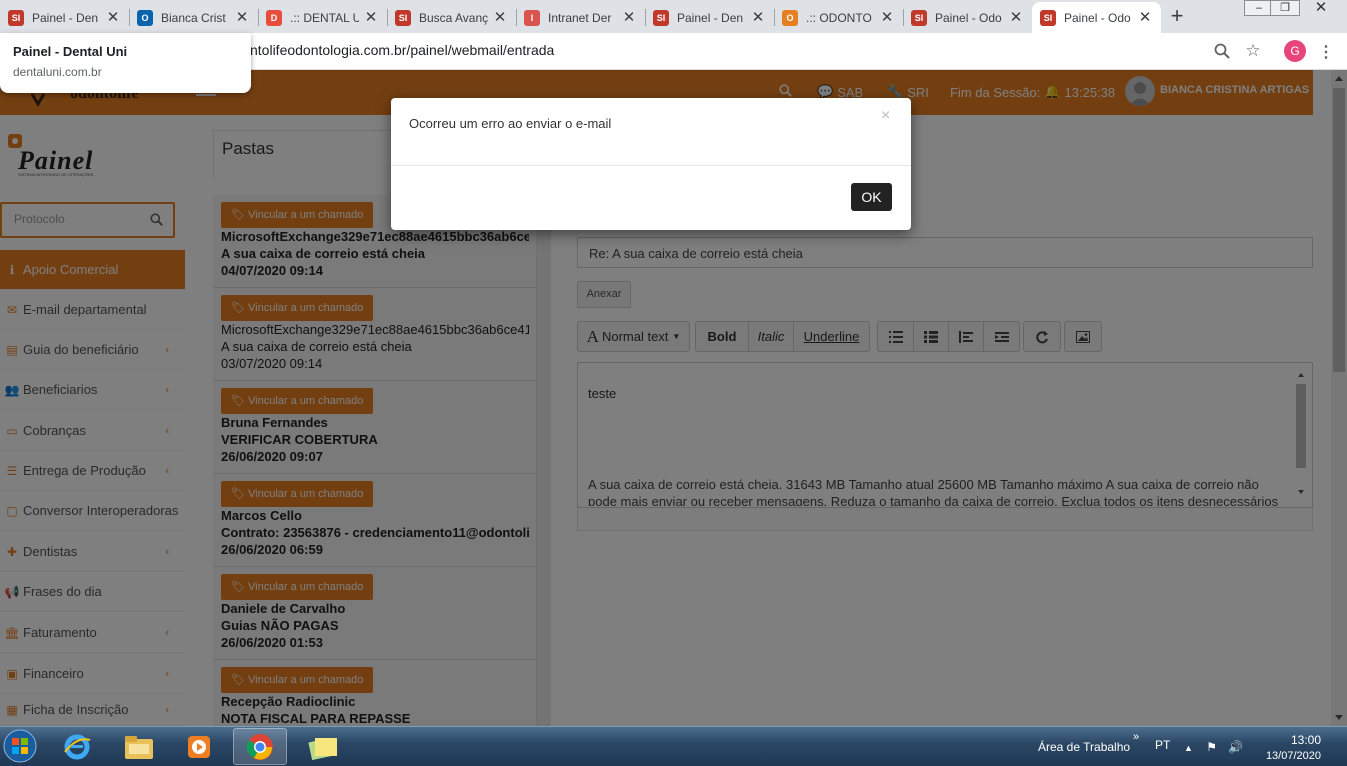 The width and height of the screenshot is (1347, 766). I want to click on language-indicator: PT, so click(1162, 745).